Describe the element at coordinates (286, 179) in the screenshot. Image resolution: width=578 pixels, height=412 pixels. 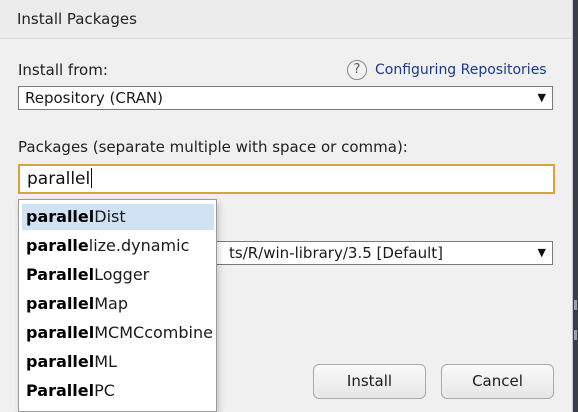
I see `packages-input: parallel` at that location.